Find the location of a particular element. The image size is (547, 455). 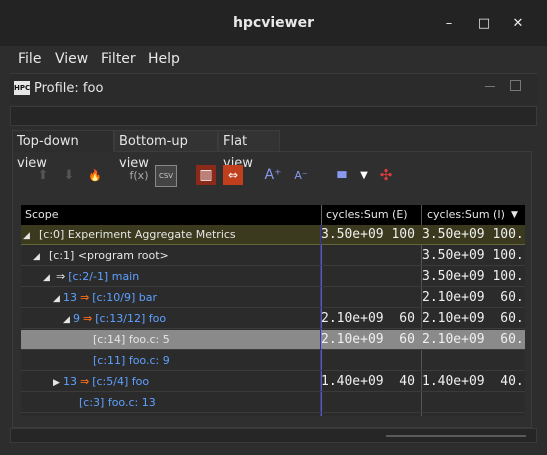

menu-filter: Filter is located at coordinates (118, 59).